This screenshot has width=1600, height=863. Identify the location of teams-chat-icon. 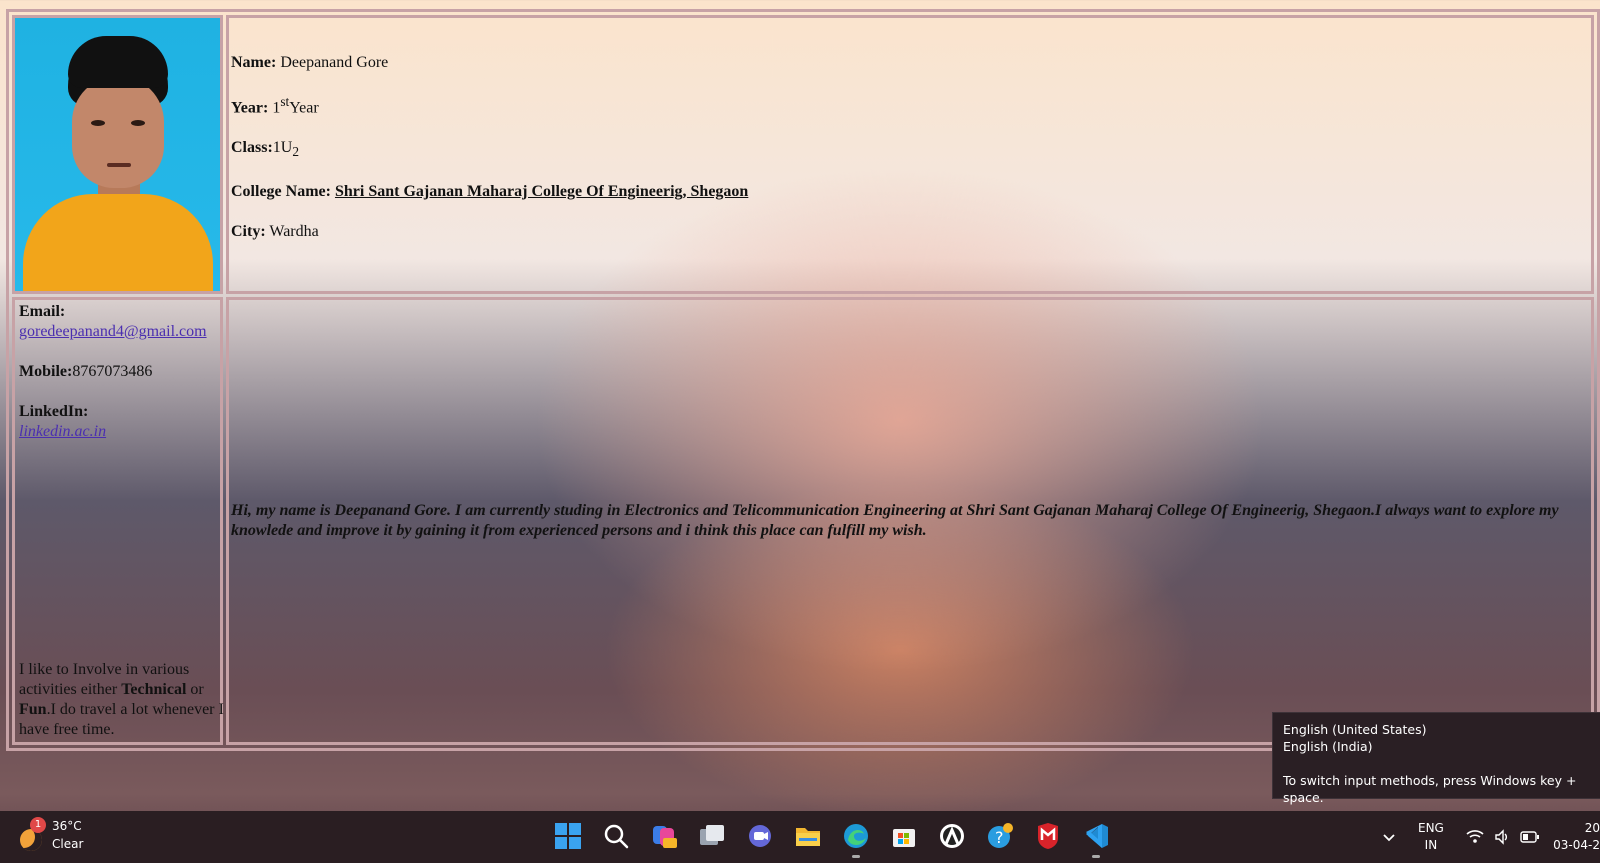
(760, 836).